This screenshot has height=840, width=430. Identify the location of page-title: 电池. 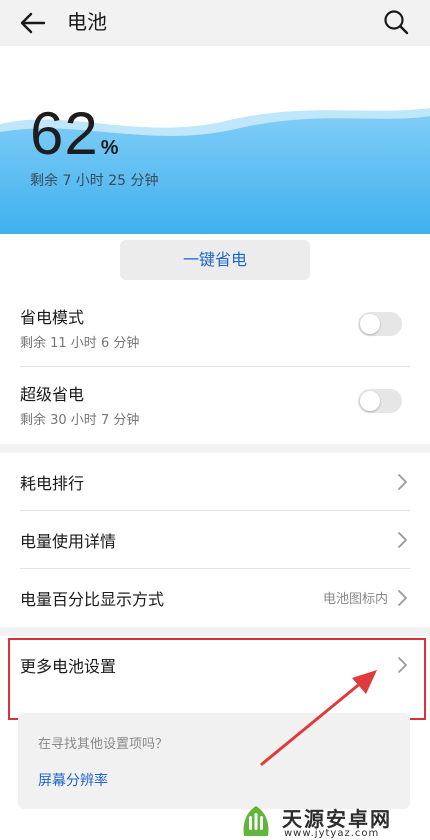
(87, 22).